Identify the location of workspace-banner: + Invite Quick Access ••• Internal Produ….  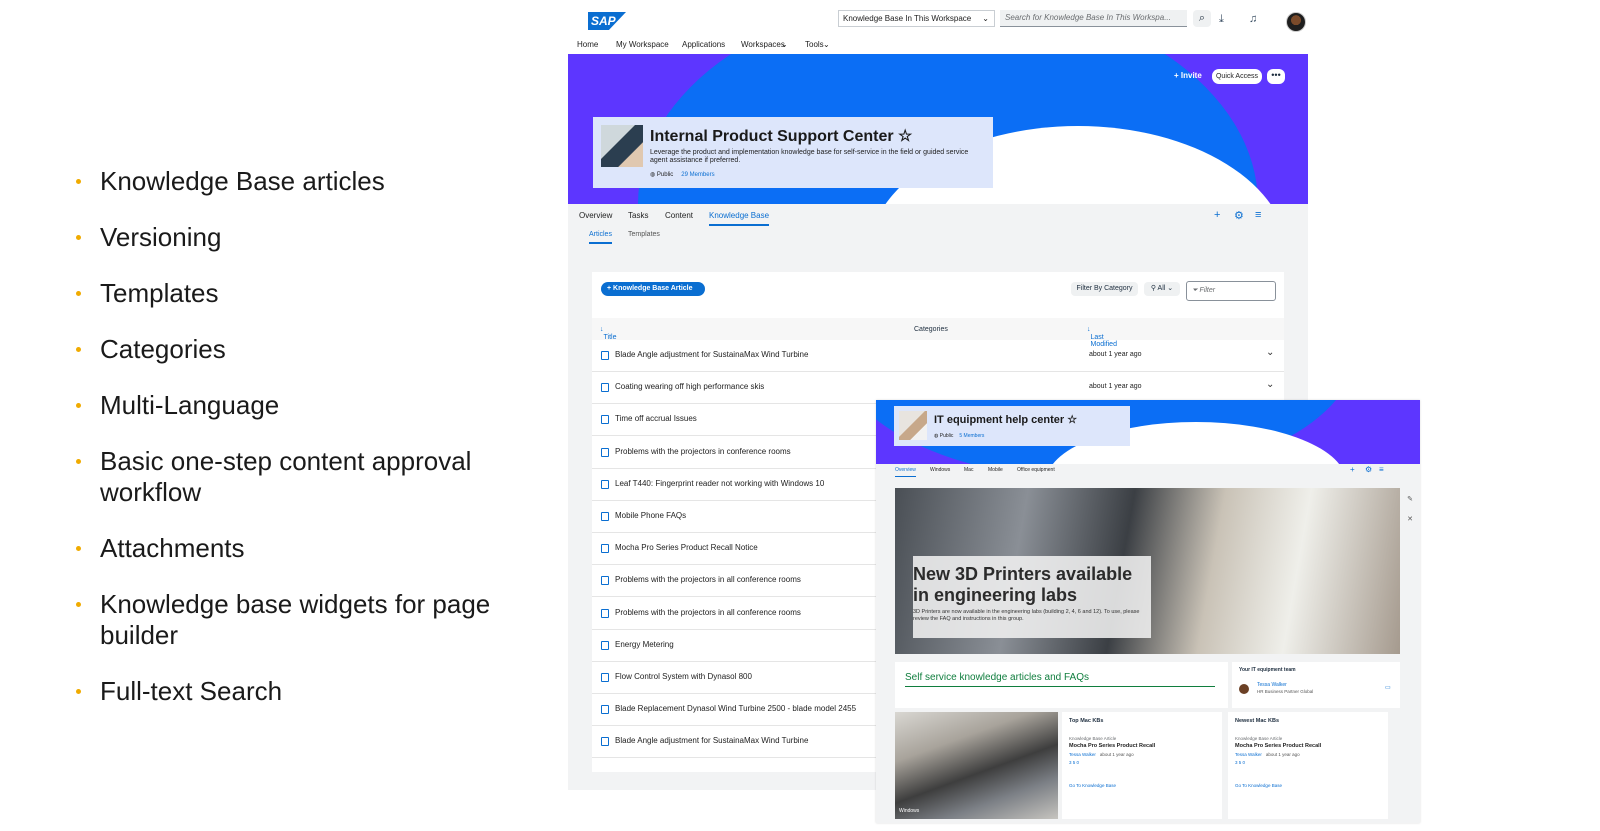
(938, 129).